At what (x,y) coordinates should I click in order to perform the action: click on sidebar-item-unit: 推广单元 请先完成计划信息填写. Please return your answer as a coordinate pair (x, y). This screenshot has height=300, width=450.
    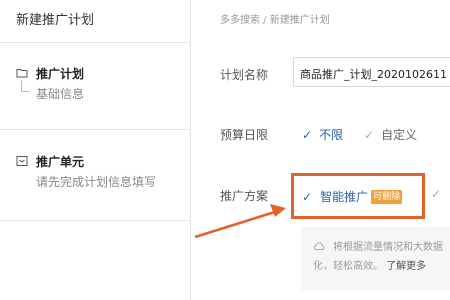
    Looking at the image, I should click on (86, 171).